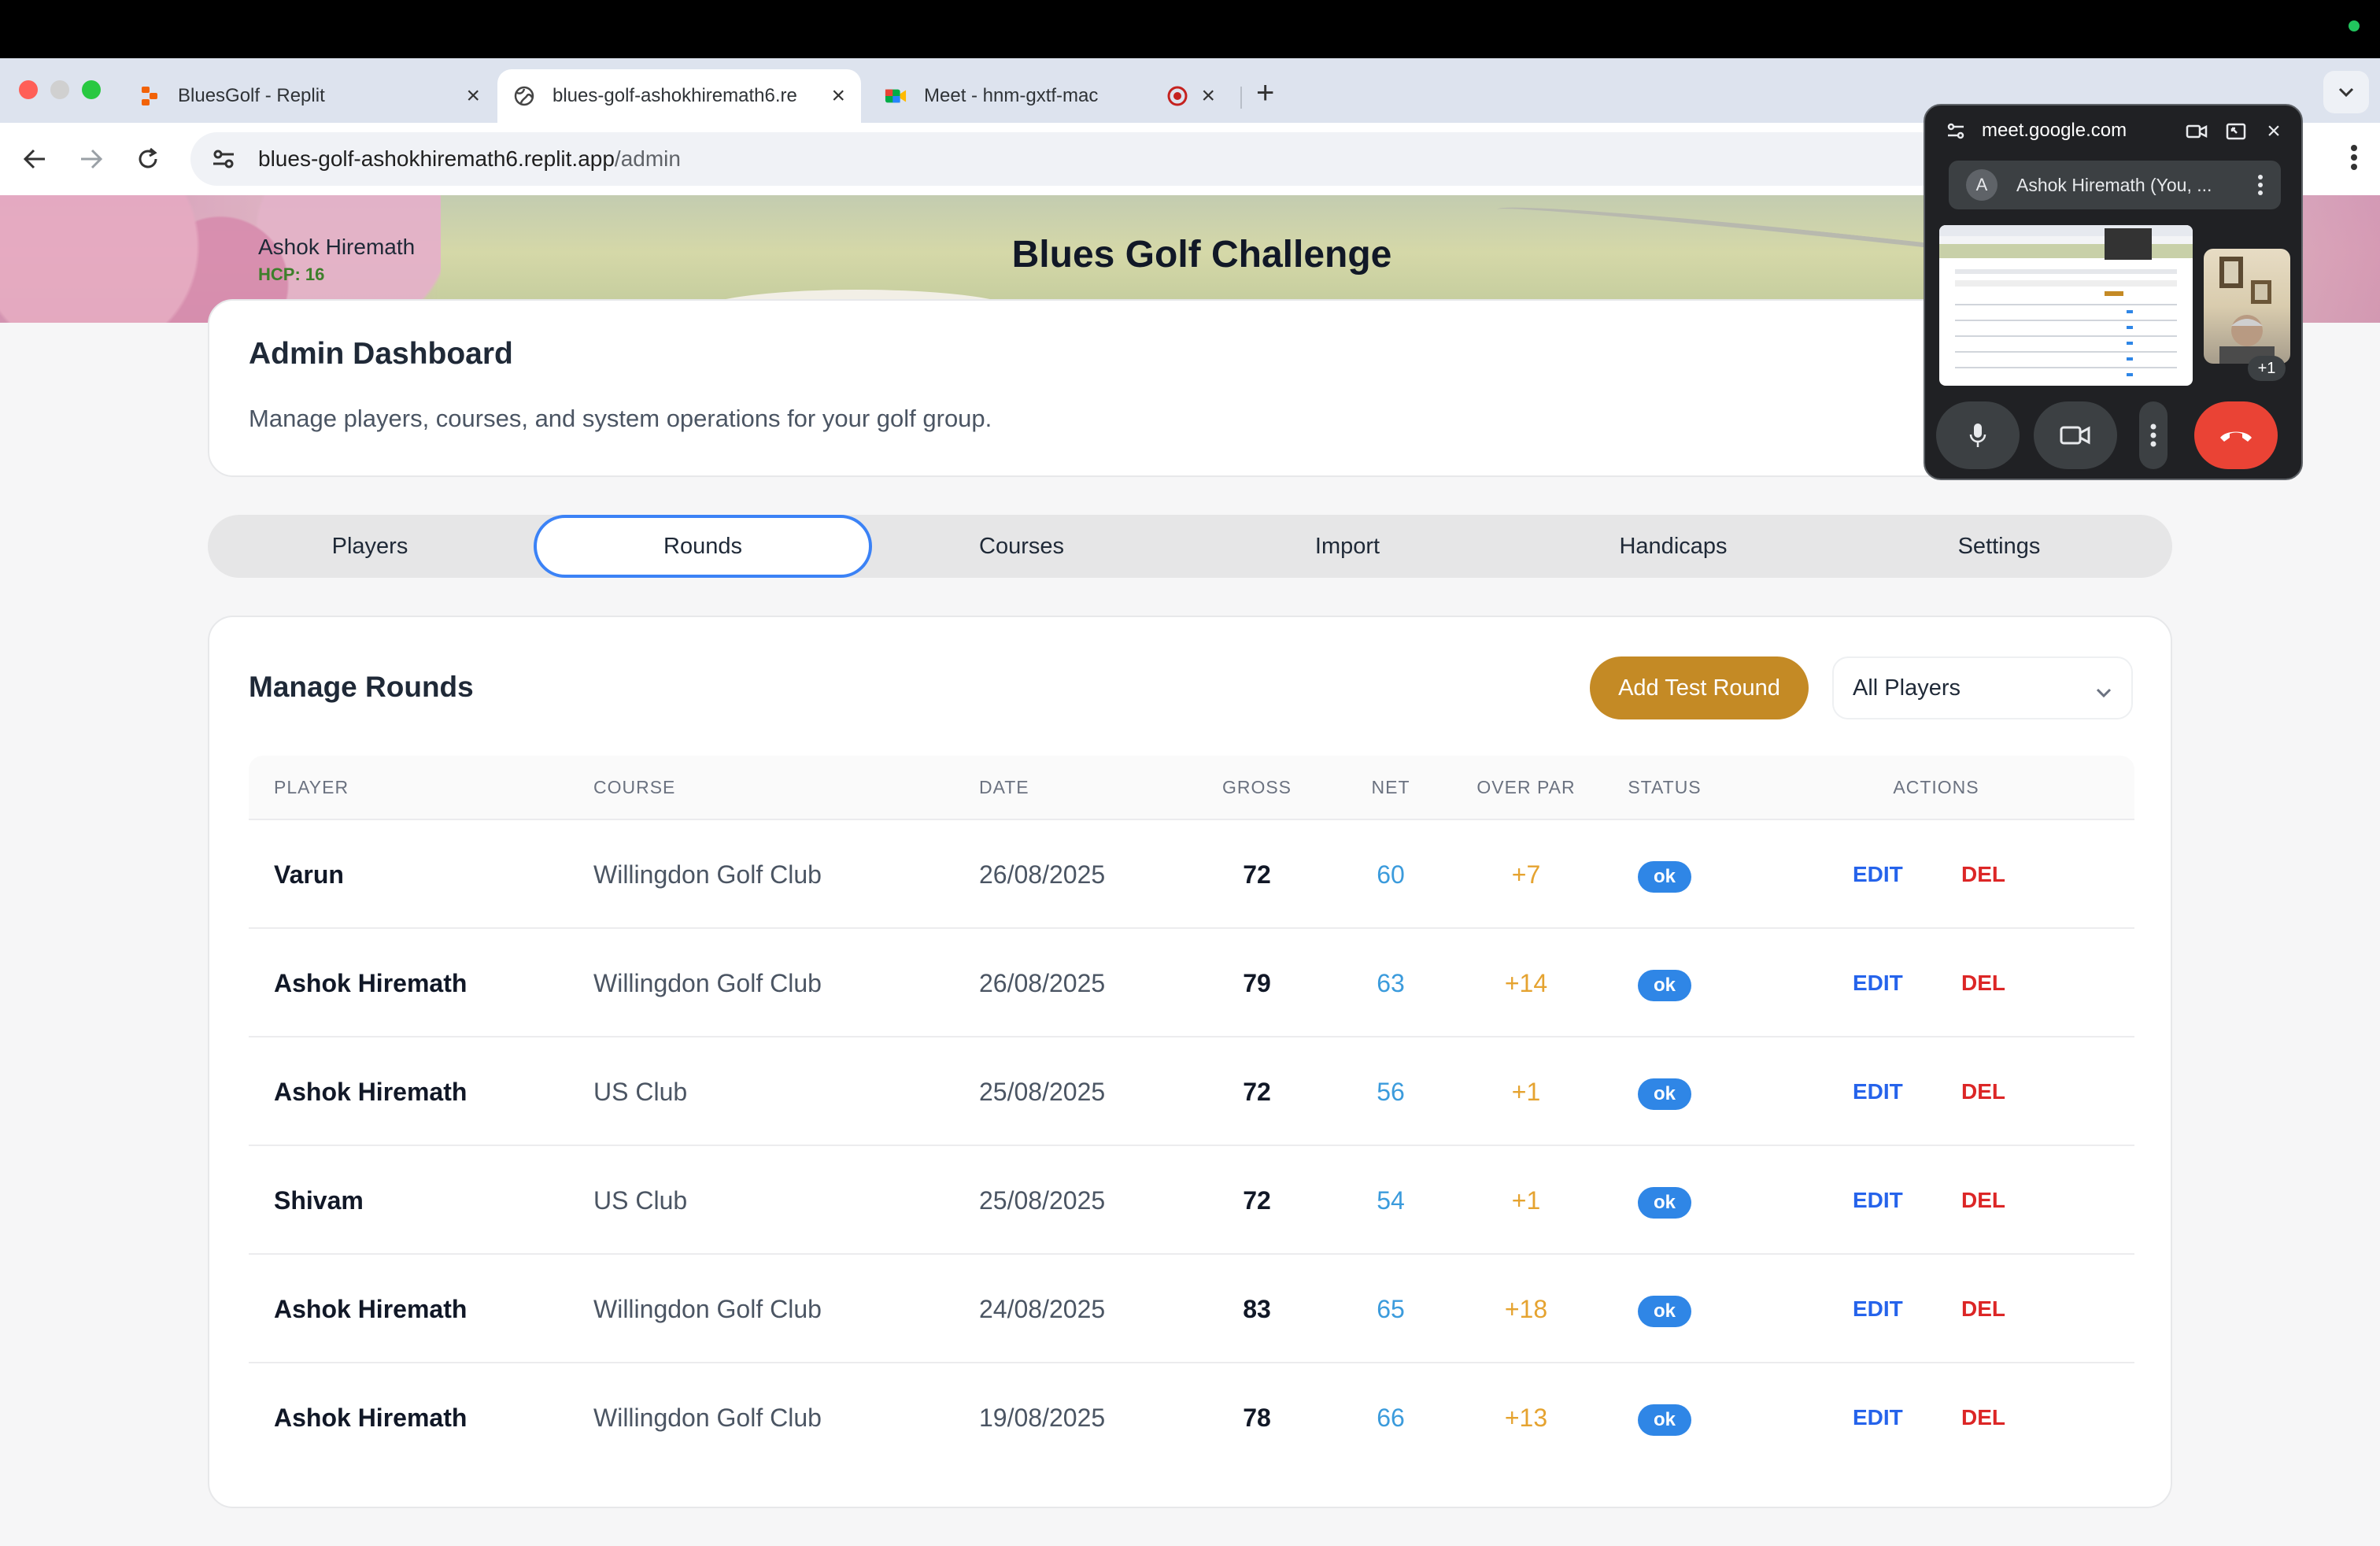 This screenshot has width=2380, height=1546. What do you see at coordinates (91, 89) in the screenshot?
I see `maximize-window-button` at bounding box center [91, 89].